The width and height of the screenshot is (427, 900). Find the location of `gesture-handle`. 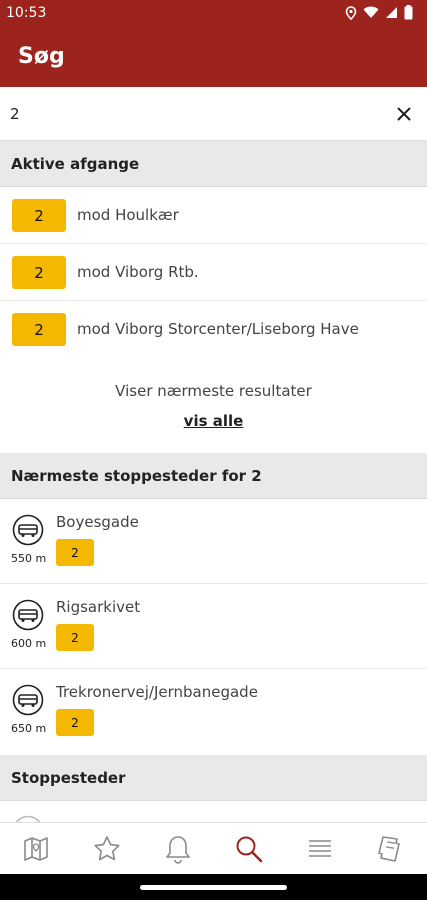

gesture-handle is located at coordinates (213, 887).